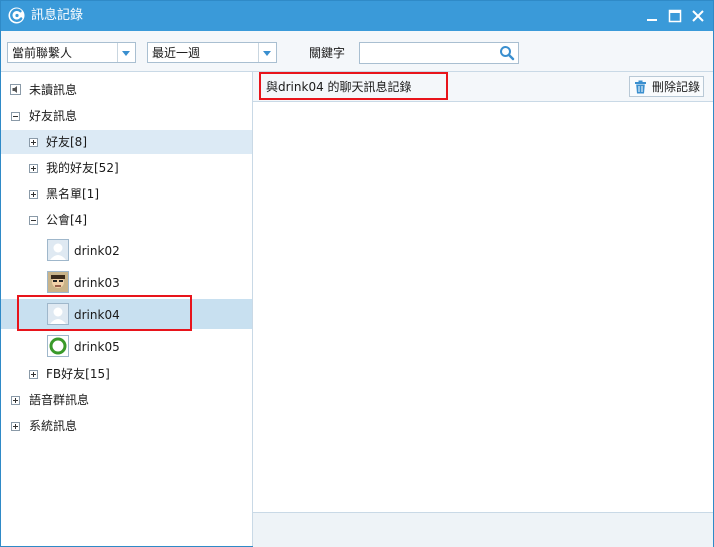  I want to click on contact-name: drink04, so click(97, 315).